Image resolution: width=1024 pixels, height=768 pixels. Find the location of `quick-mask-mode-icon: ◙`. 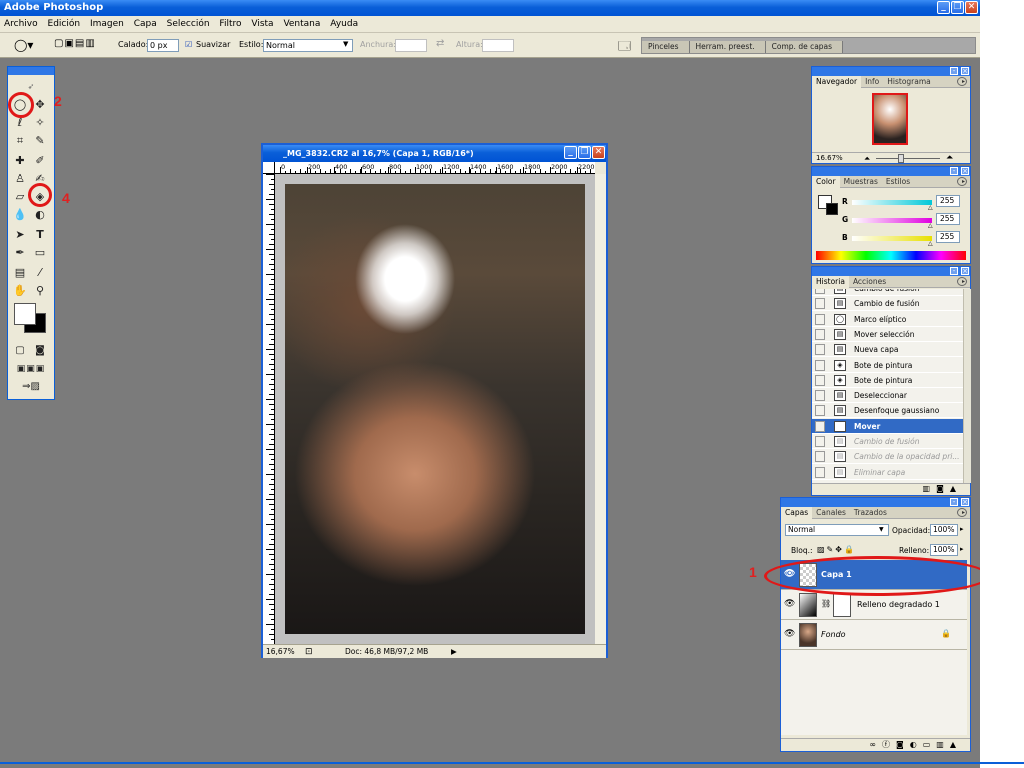

quick-mask-mode-icon: ◙ is located at coordinates (40, 351).